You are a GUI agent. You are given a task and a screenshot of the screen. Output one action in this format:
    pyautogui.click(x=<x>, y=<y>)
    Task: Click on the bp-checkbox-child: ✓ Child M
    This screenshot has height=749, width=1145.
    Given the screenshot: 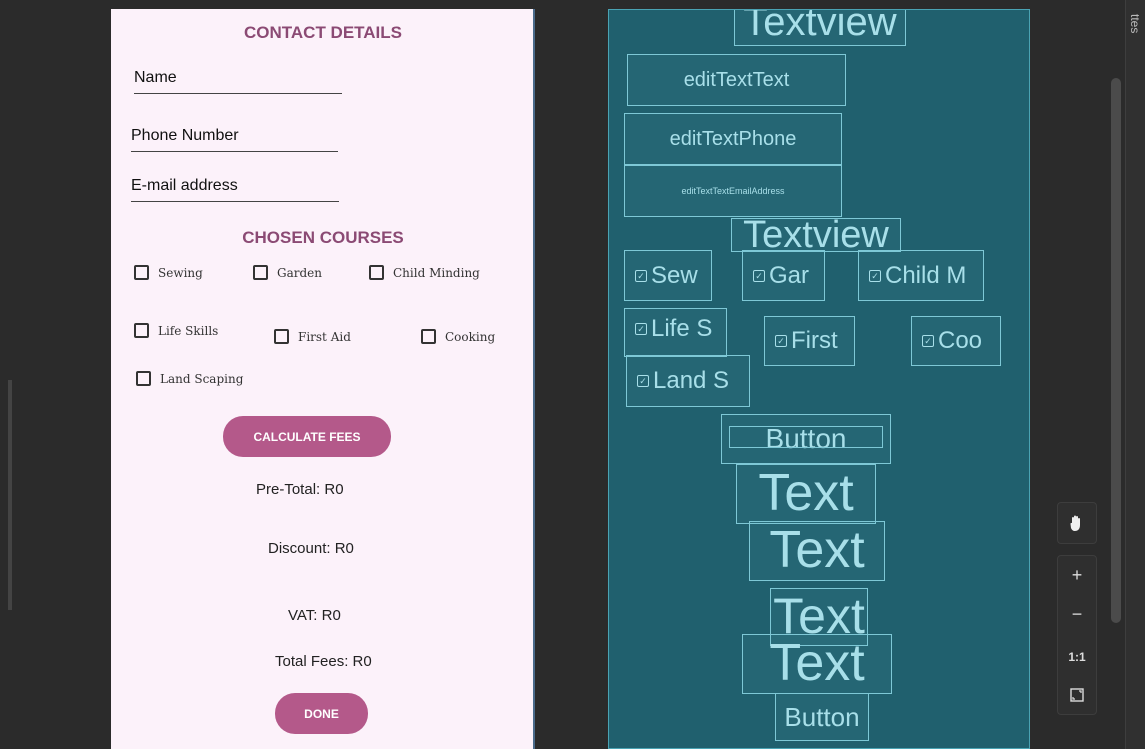 What is the action you would take?
    pyautogui.click(x=921, y=275)
    